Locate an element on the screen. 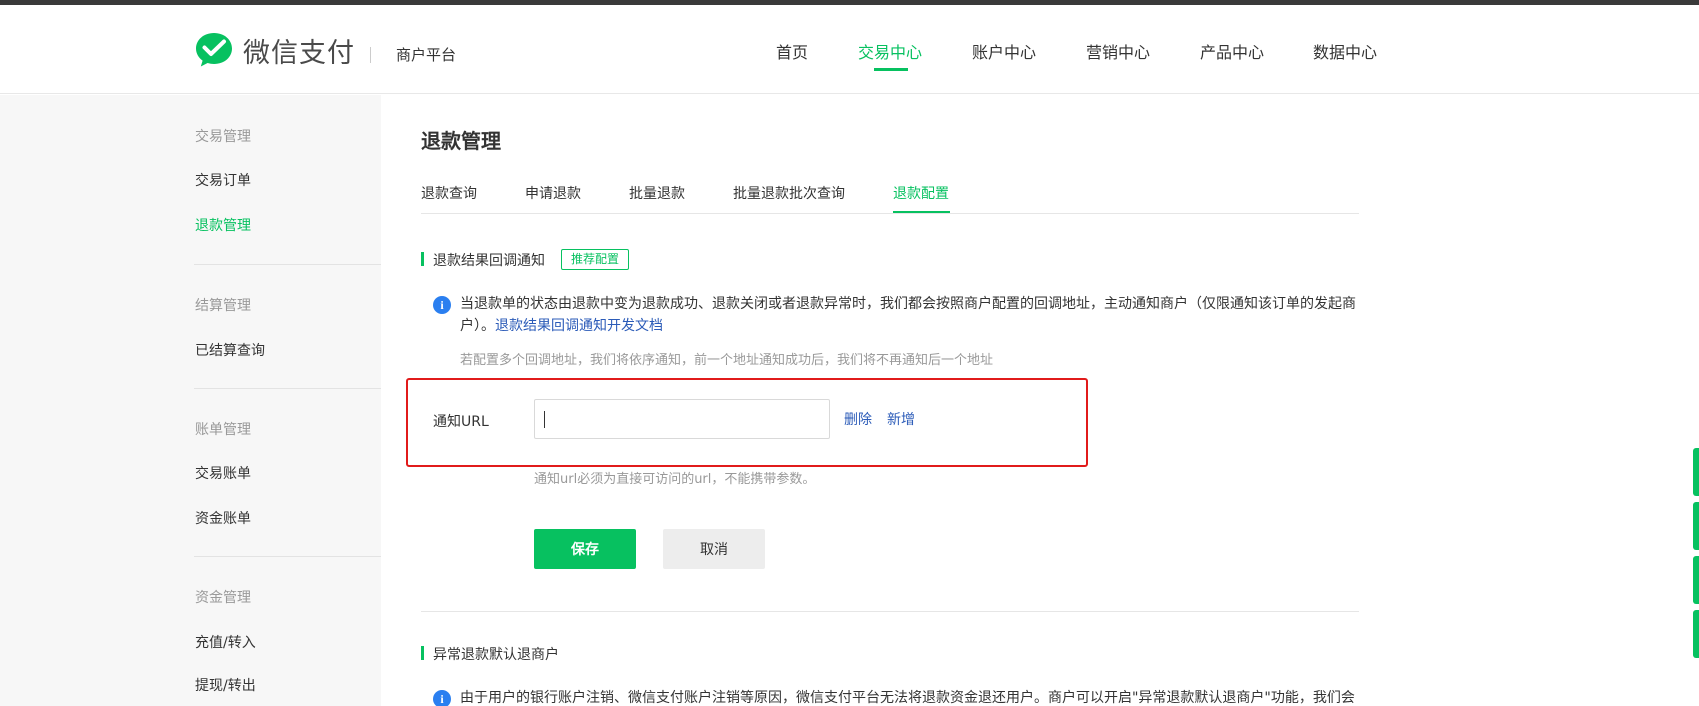  cancel-button: 取消 is located at coordinates (714, 549).